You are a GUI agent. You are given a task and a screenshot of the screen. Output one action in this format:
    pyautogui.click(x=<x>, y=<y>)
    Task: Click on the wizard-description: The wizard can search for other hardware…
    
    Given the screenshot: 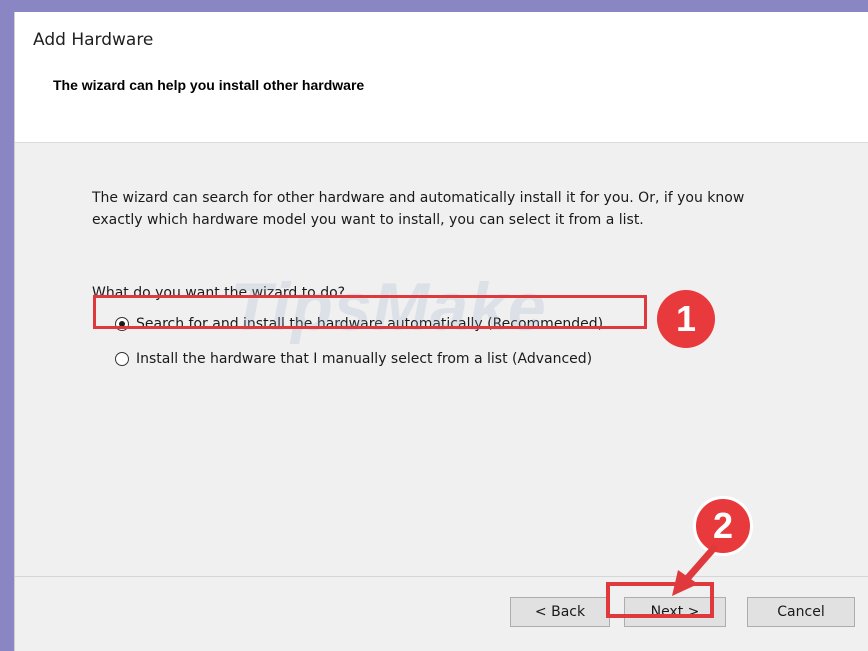 What is the action you would take?
    pyautogui.click(x=418, y=209)
    